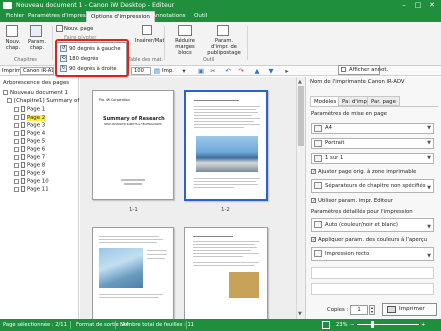 This screenshot has height=331, width=441. Describe the element at coordinates (363, 70) in the screenshot. I see `show-annotations-button: Afficher annot.` at that location.